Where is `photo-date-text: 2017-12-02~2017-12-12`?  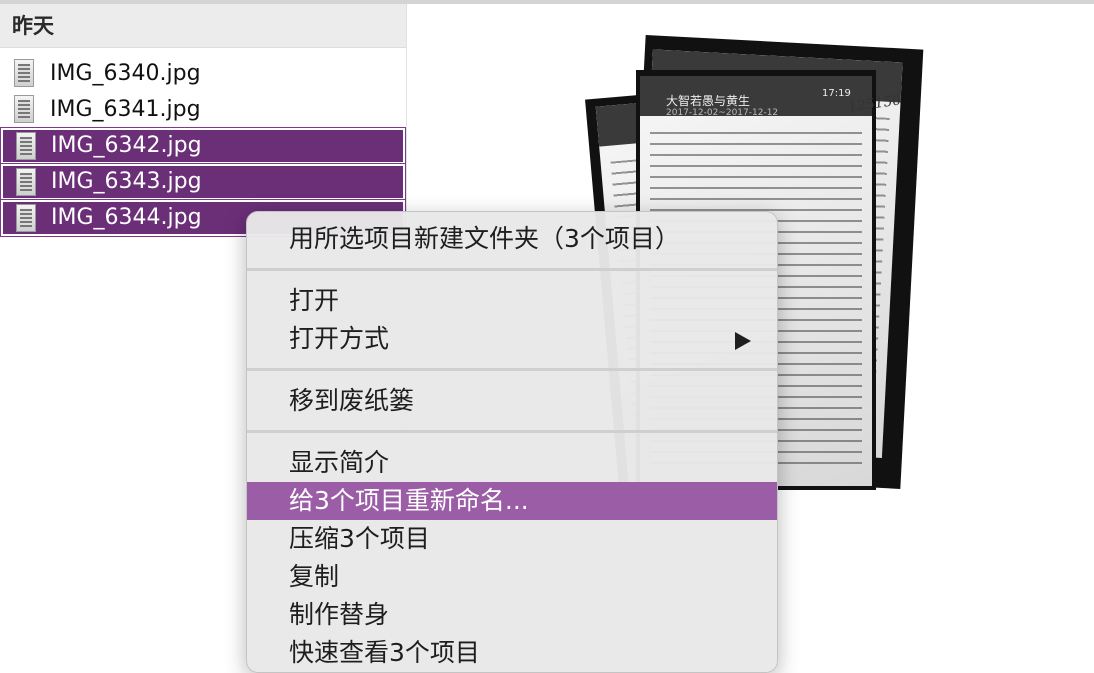
photo-date-text: 2017-12-02~2017-12-12 is located at coordinates (722, 113).